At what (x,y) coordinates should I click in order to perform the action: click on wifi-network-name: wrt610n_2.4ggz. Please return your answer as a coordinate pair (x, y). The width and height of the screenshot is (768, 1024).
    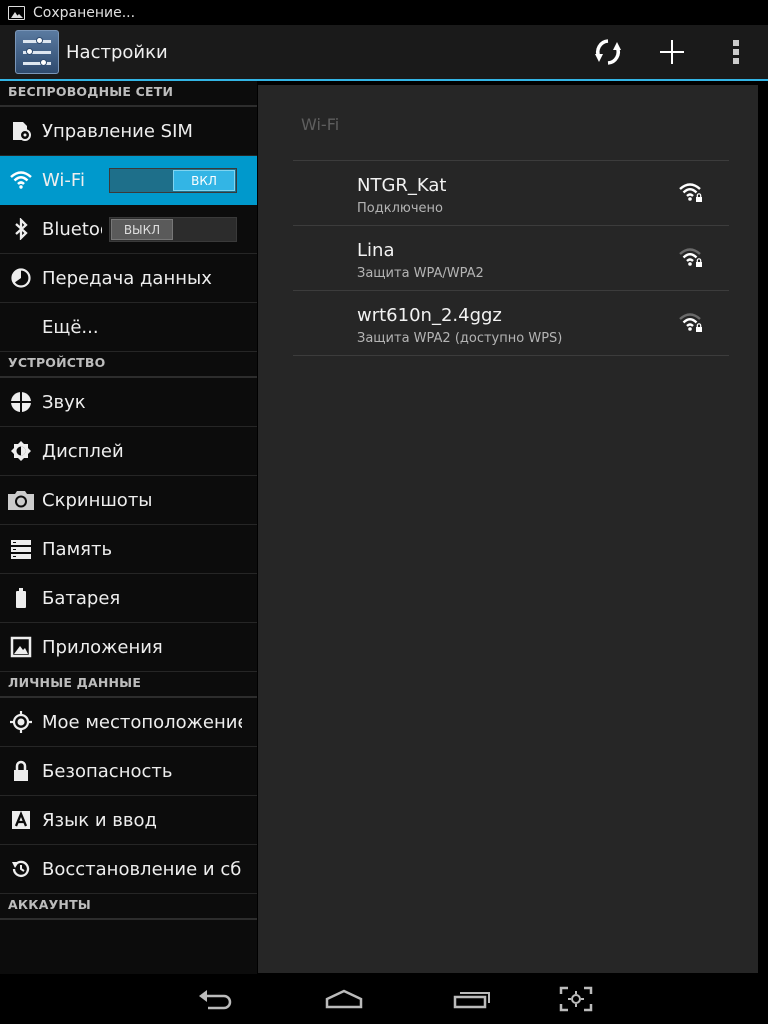
    Looking at the image, I should click on (429, 315).